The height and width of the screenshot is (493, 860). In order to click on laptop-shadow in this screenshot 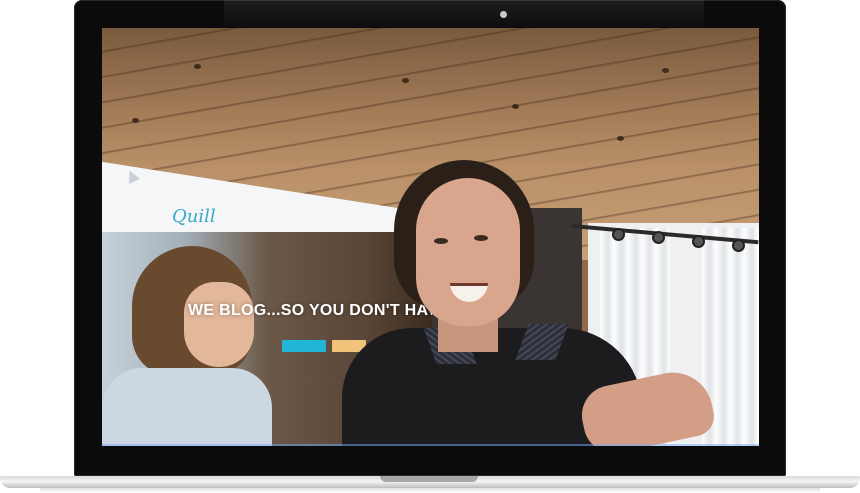, I will do `click(430, 490)`.